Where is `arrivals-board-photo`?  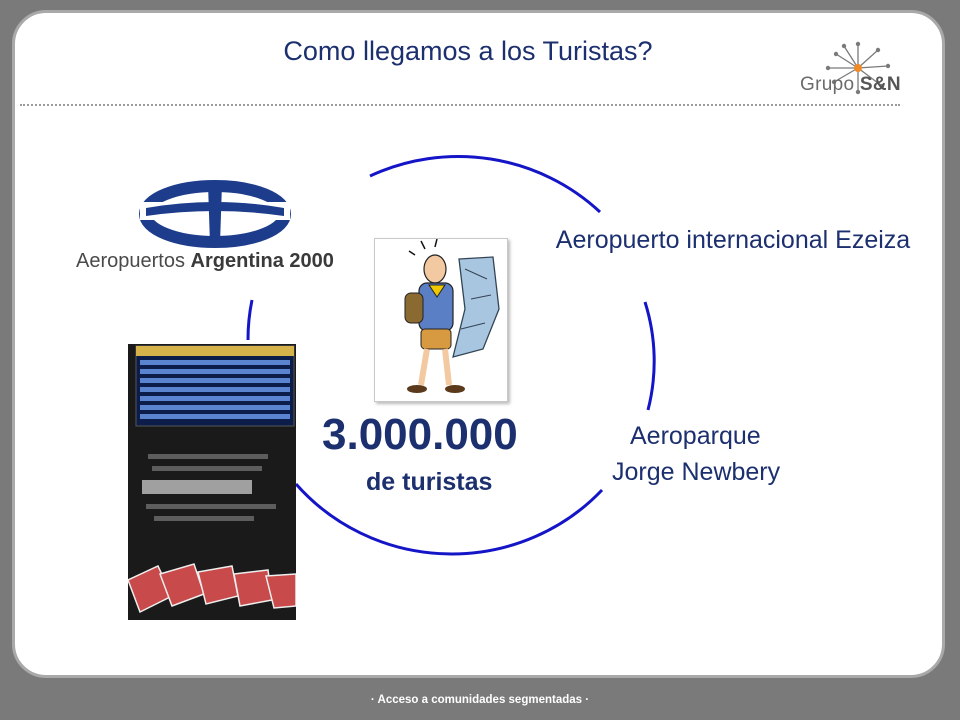
arrivals-board-photo is located at coordinates (212, 482).